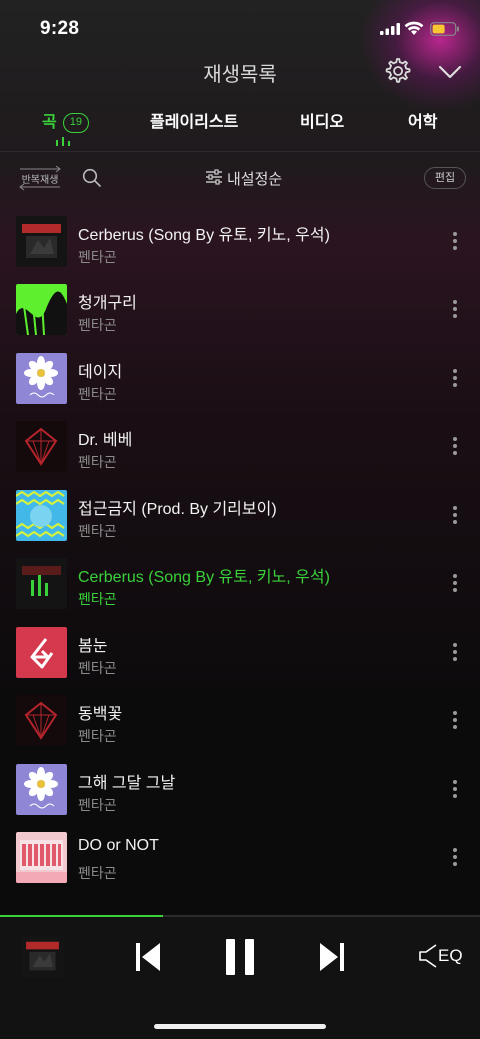 The height and width of the screenshot is (1039, 480). What do you see at coordinates (422, 120) in the screenshot?
I see `tab-language: 어학` at bounding box center [422, 120].